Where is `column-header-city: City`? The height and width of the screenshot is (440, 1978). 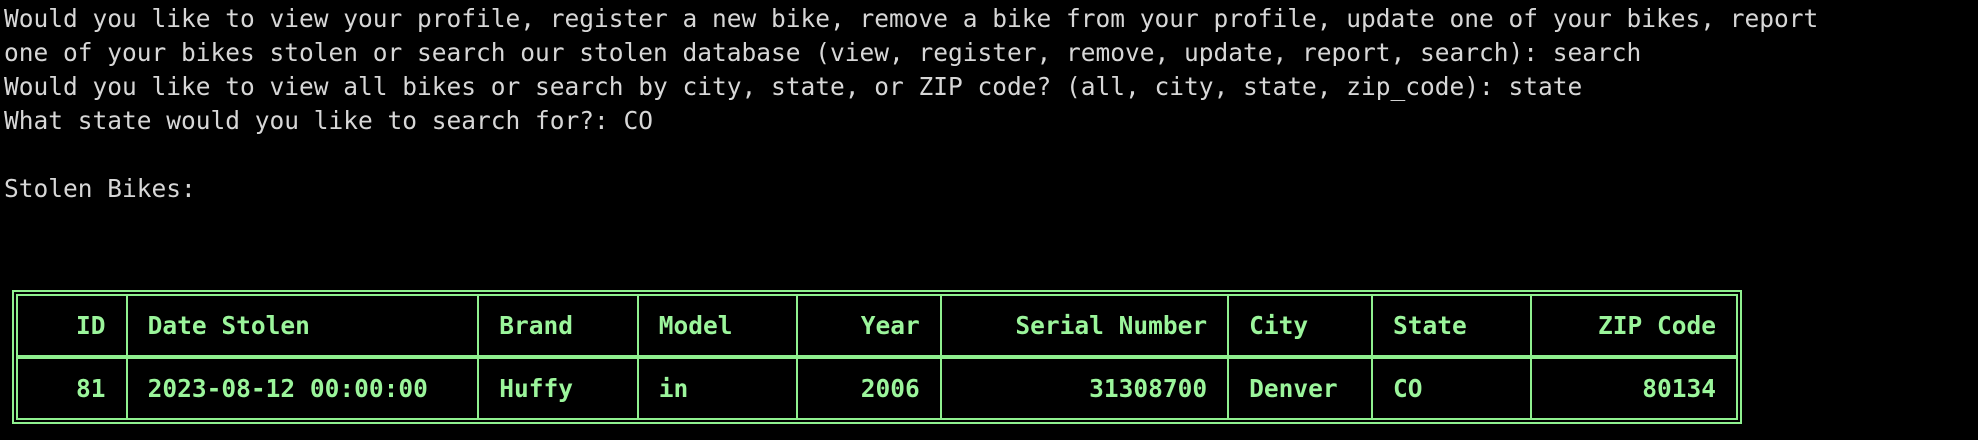 column-header-city: City is located at coordinates (1300, 326).